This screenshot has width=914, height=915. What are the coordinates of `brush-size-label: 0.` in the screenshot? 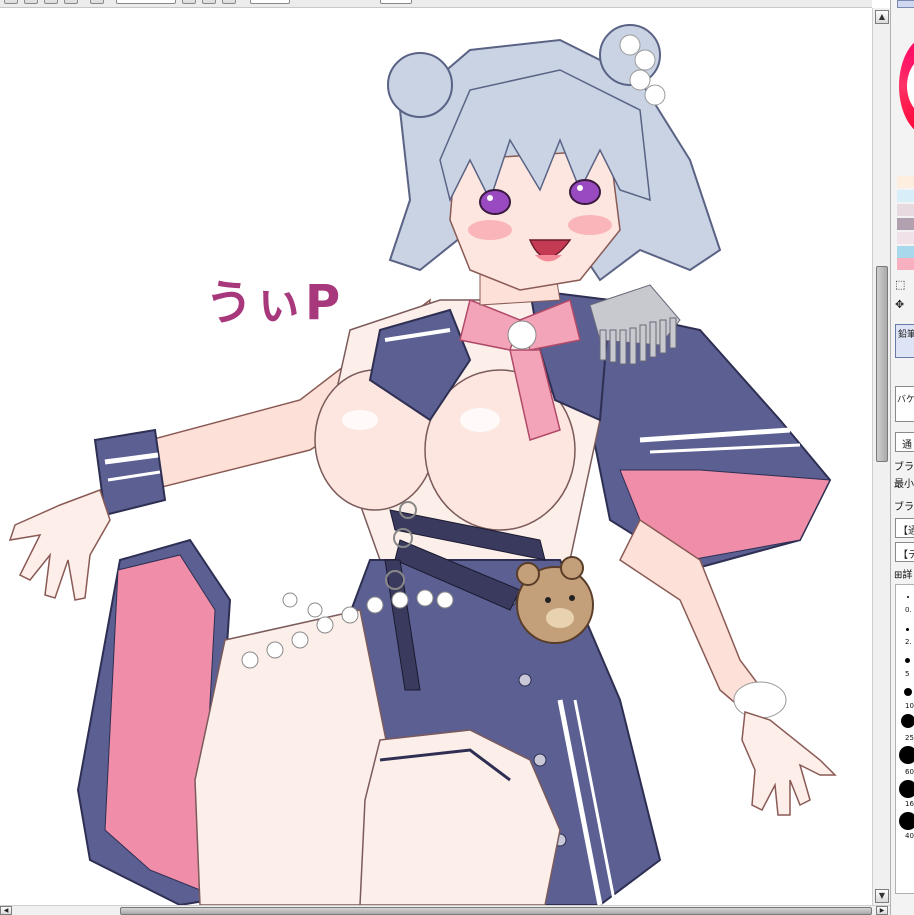 It's located at (908, 610).